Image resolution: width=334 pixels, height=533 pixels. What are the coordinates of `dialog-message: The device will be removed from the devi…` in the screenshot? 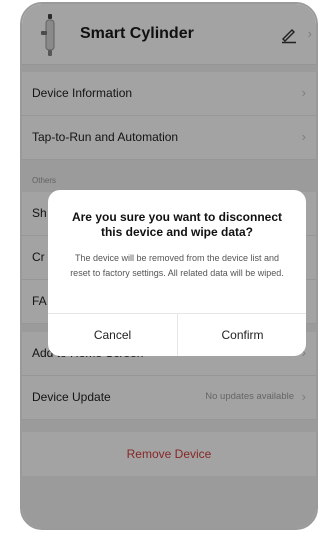 It's located at (177, 265).